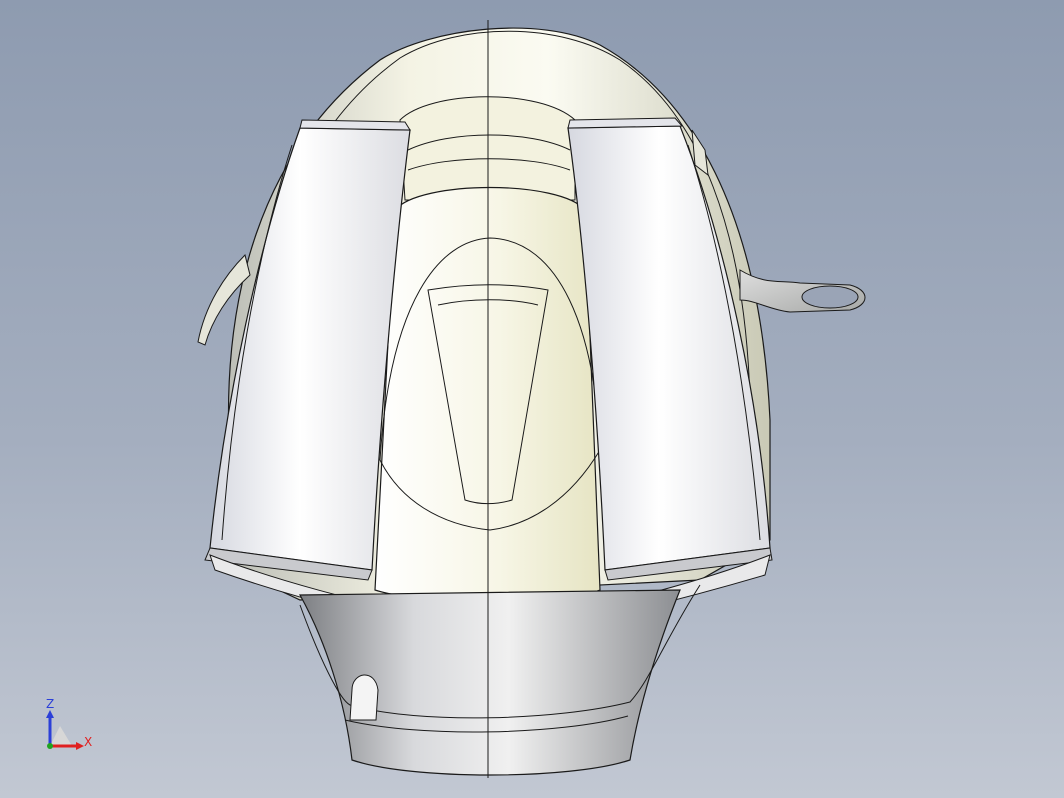 The width and height of the screenshot is (1064, 798). I want to click on z-axis-label: Z, so click(50, 704).